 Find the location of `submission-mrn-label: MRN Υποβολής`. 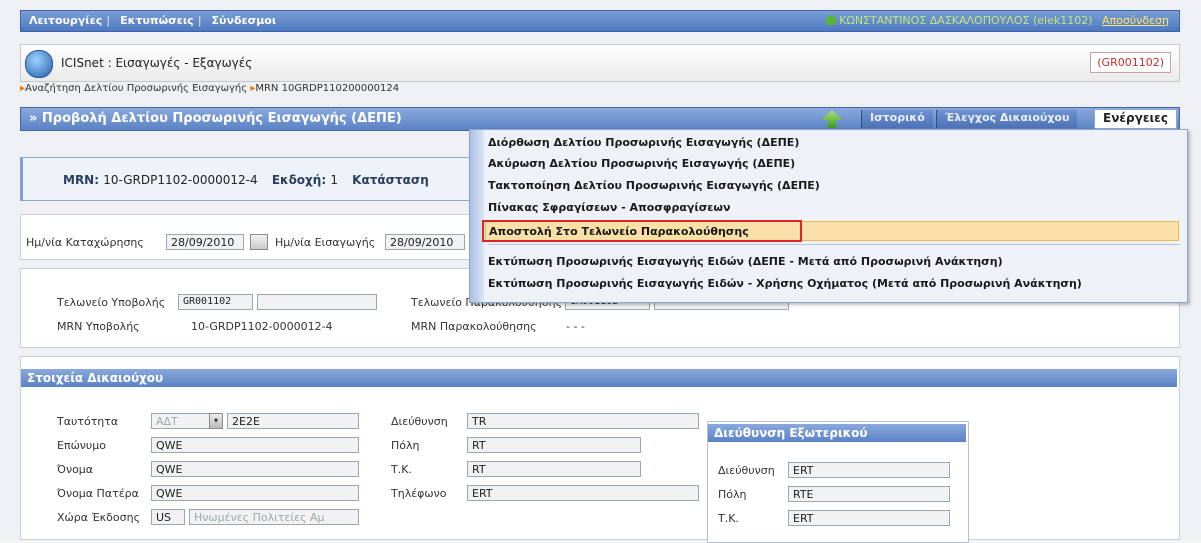

submission-mrn-label: MRN Υποβολής is located at coordinates (98, 326).